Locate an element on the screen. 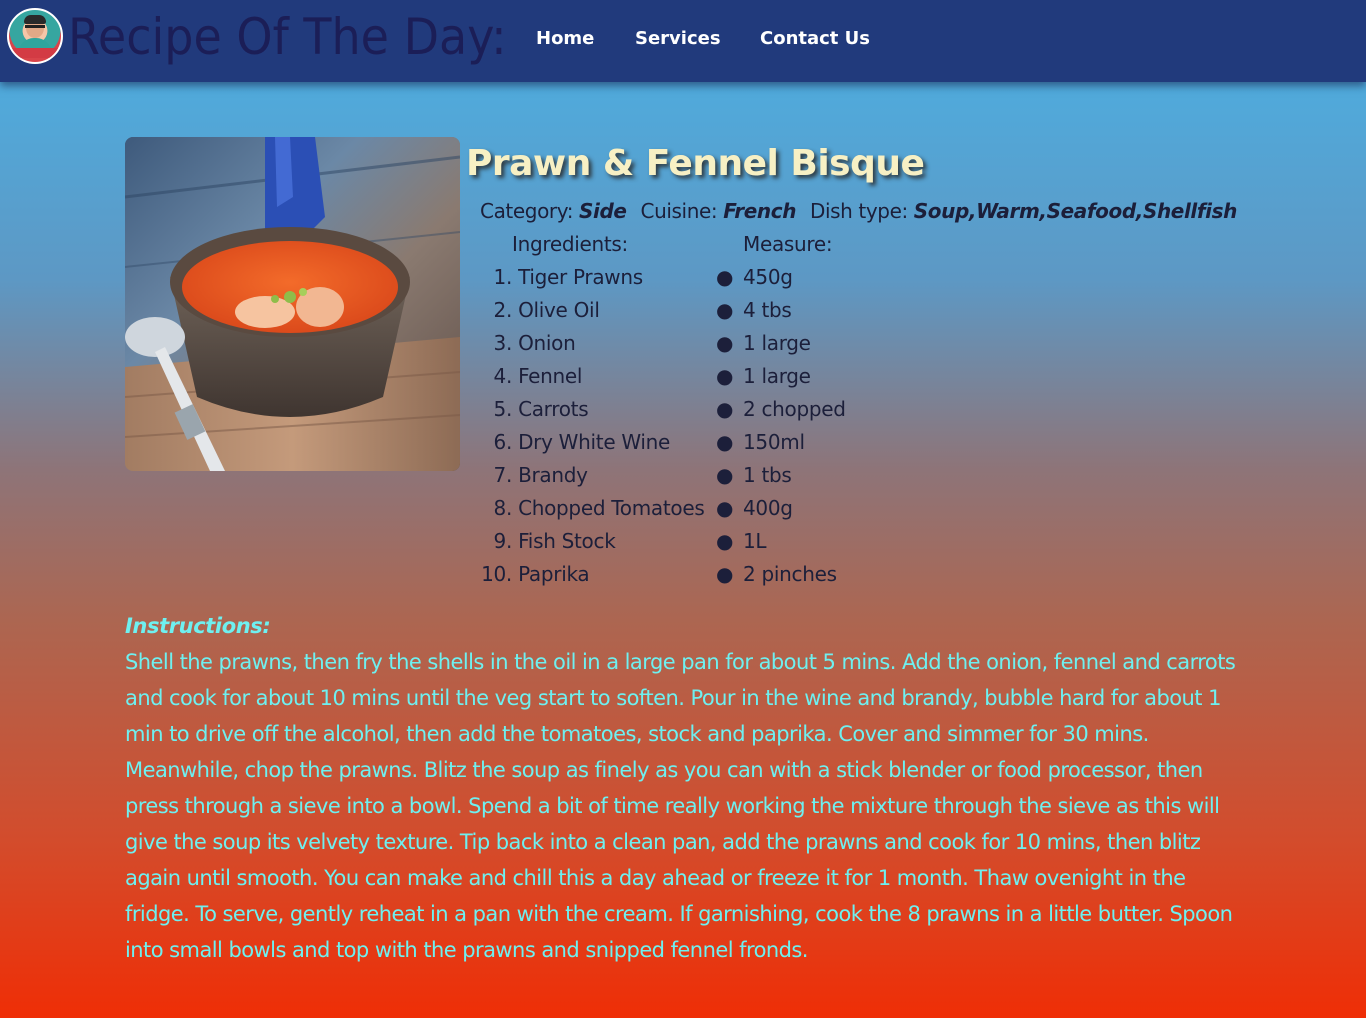 This screenshot has width=1366, height=1018. ingredients-heading: Ingredients: is located at coordinates (570, 244).